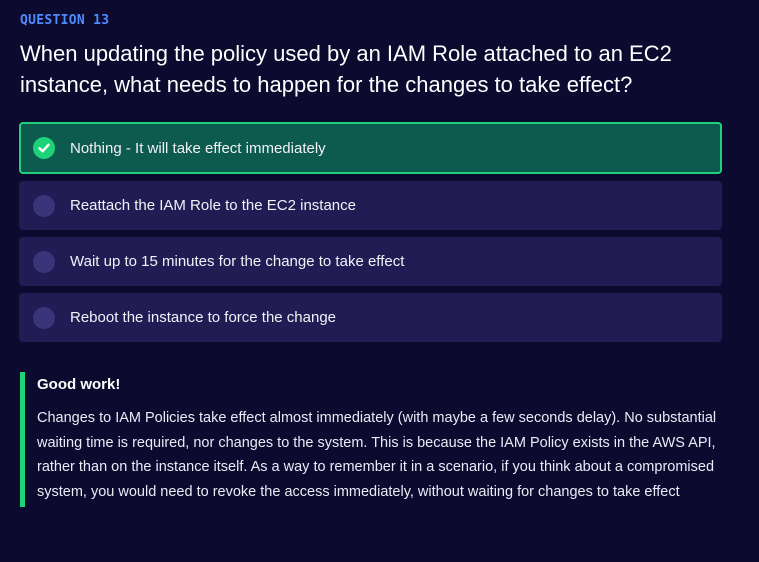  What do you see at coordinates (44, 148) in the screenshot?
I see `check-circle-icon` at bounding box center [44, 148].